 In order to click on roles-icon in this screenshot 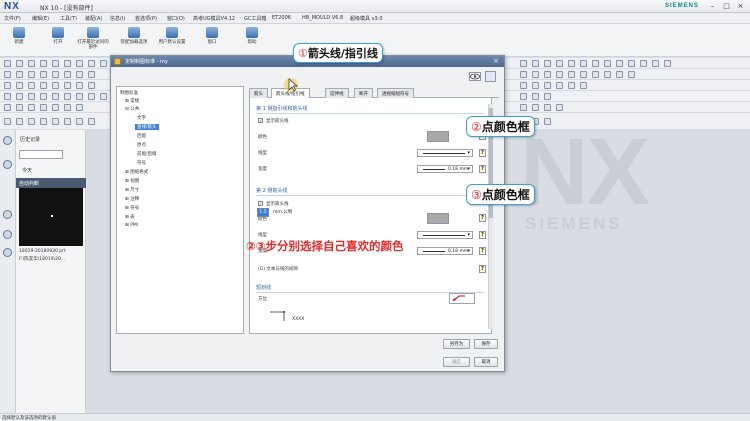, I will do `click(7, 252)`.